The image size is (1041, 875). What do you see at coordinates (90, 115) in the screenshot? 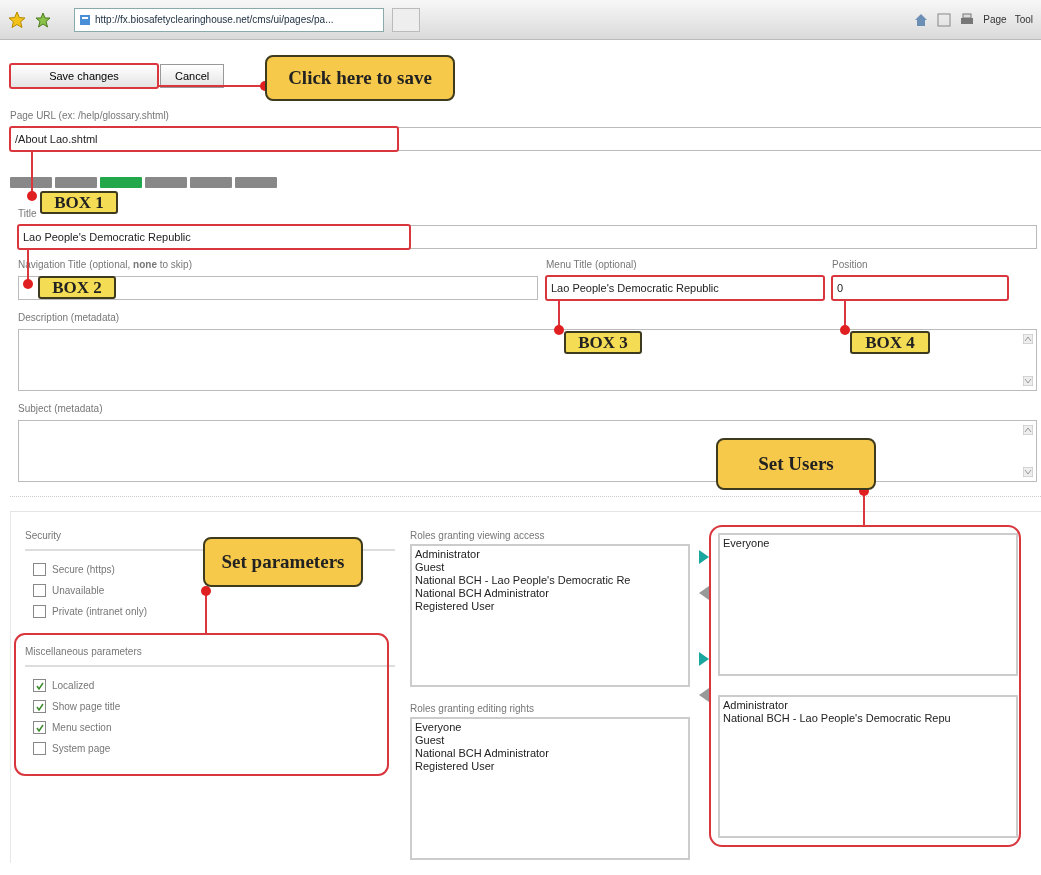
I see `field-label: Page URL (ex: /help/glossary.shtml)` at bounding box center [90, 115].